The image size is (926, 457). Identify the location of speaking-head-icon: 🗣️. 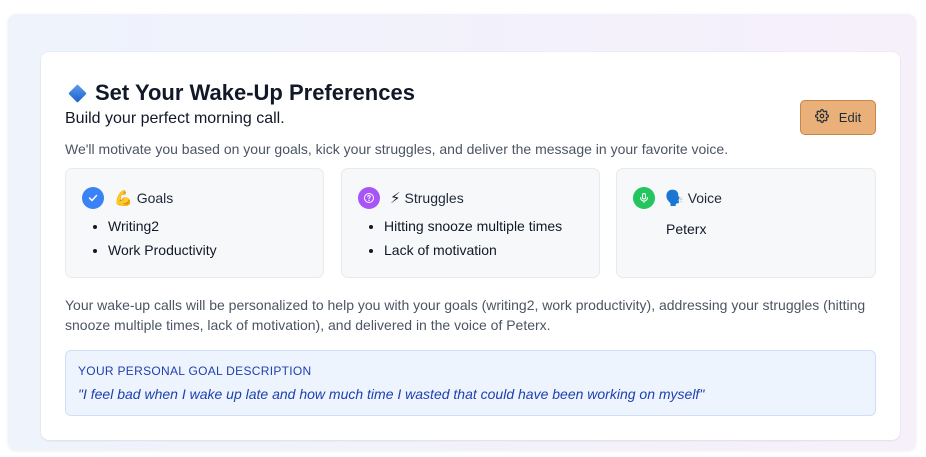
(674, 198).